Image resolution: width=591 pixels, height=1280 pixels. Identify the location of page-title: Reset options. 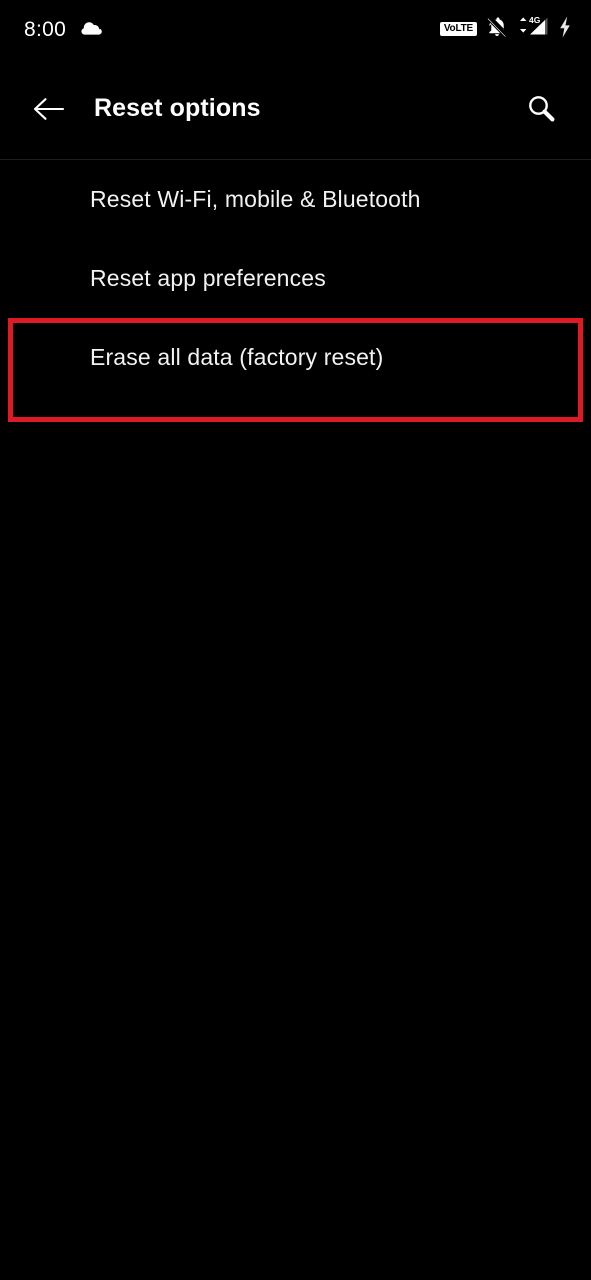
(177, 108).